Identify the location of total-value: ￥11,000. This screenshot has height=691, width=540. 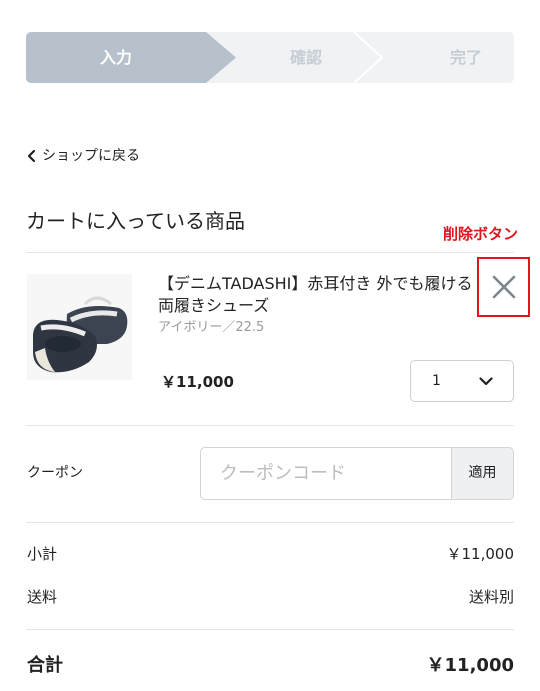
(470, 665).